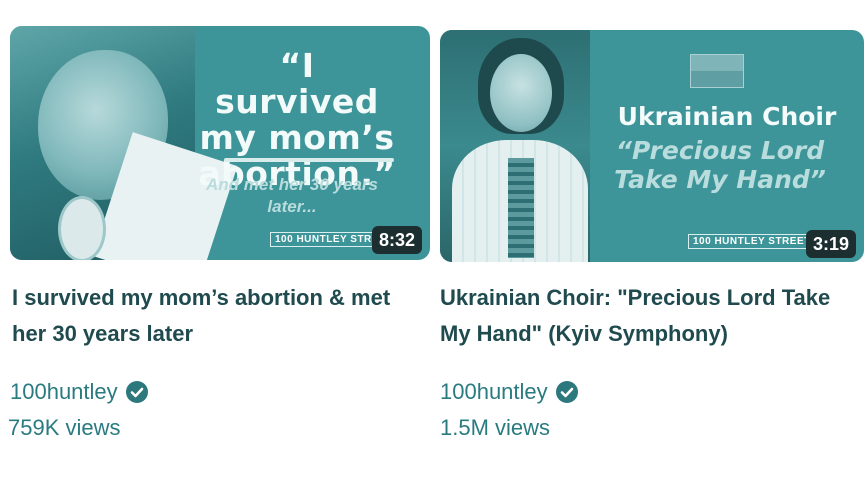  What do you see at coordinates (521, 93) in the screenshot?
I see `singer-face-image` at bounding box center [521, 93].